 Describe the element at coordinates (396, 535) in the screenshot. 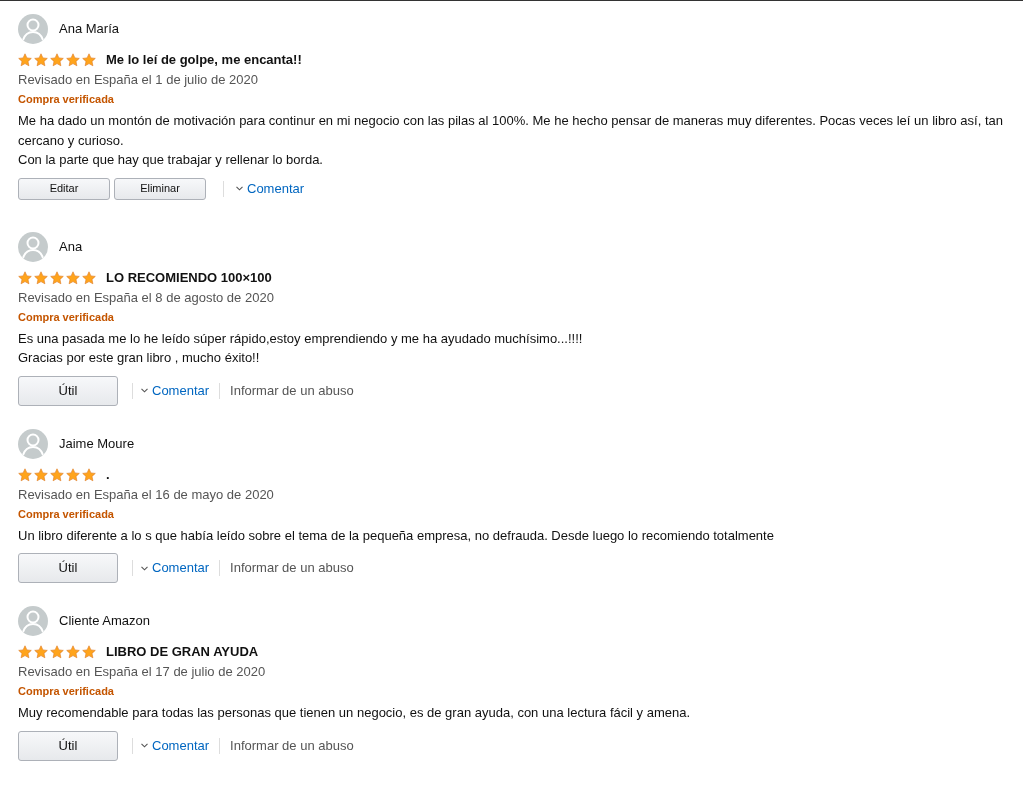

I see `review-text: Un libro diferente a lo s que había leído sobre el tema de la pequeña empresa, no defrauda. Desde luego lo recomiendo totalmente` at that location.